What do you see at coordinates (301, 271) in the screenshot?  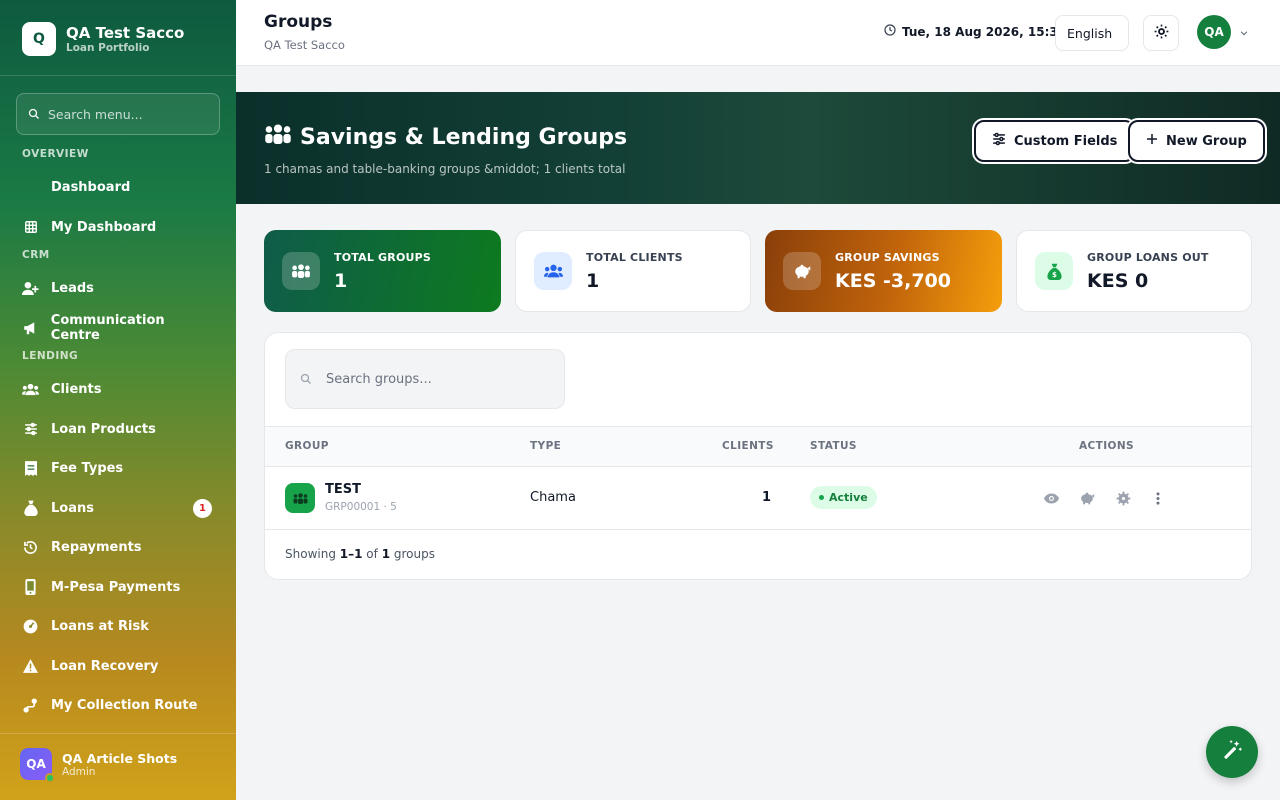 I see `people-group-icon` at bounding box center [301, 271].